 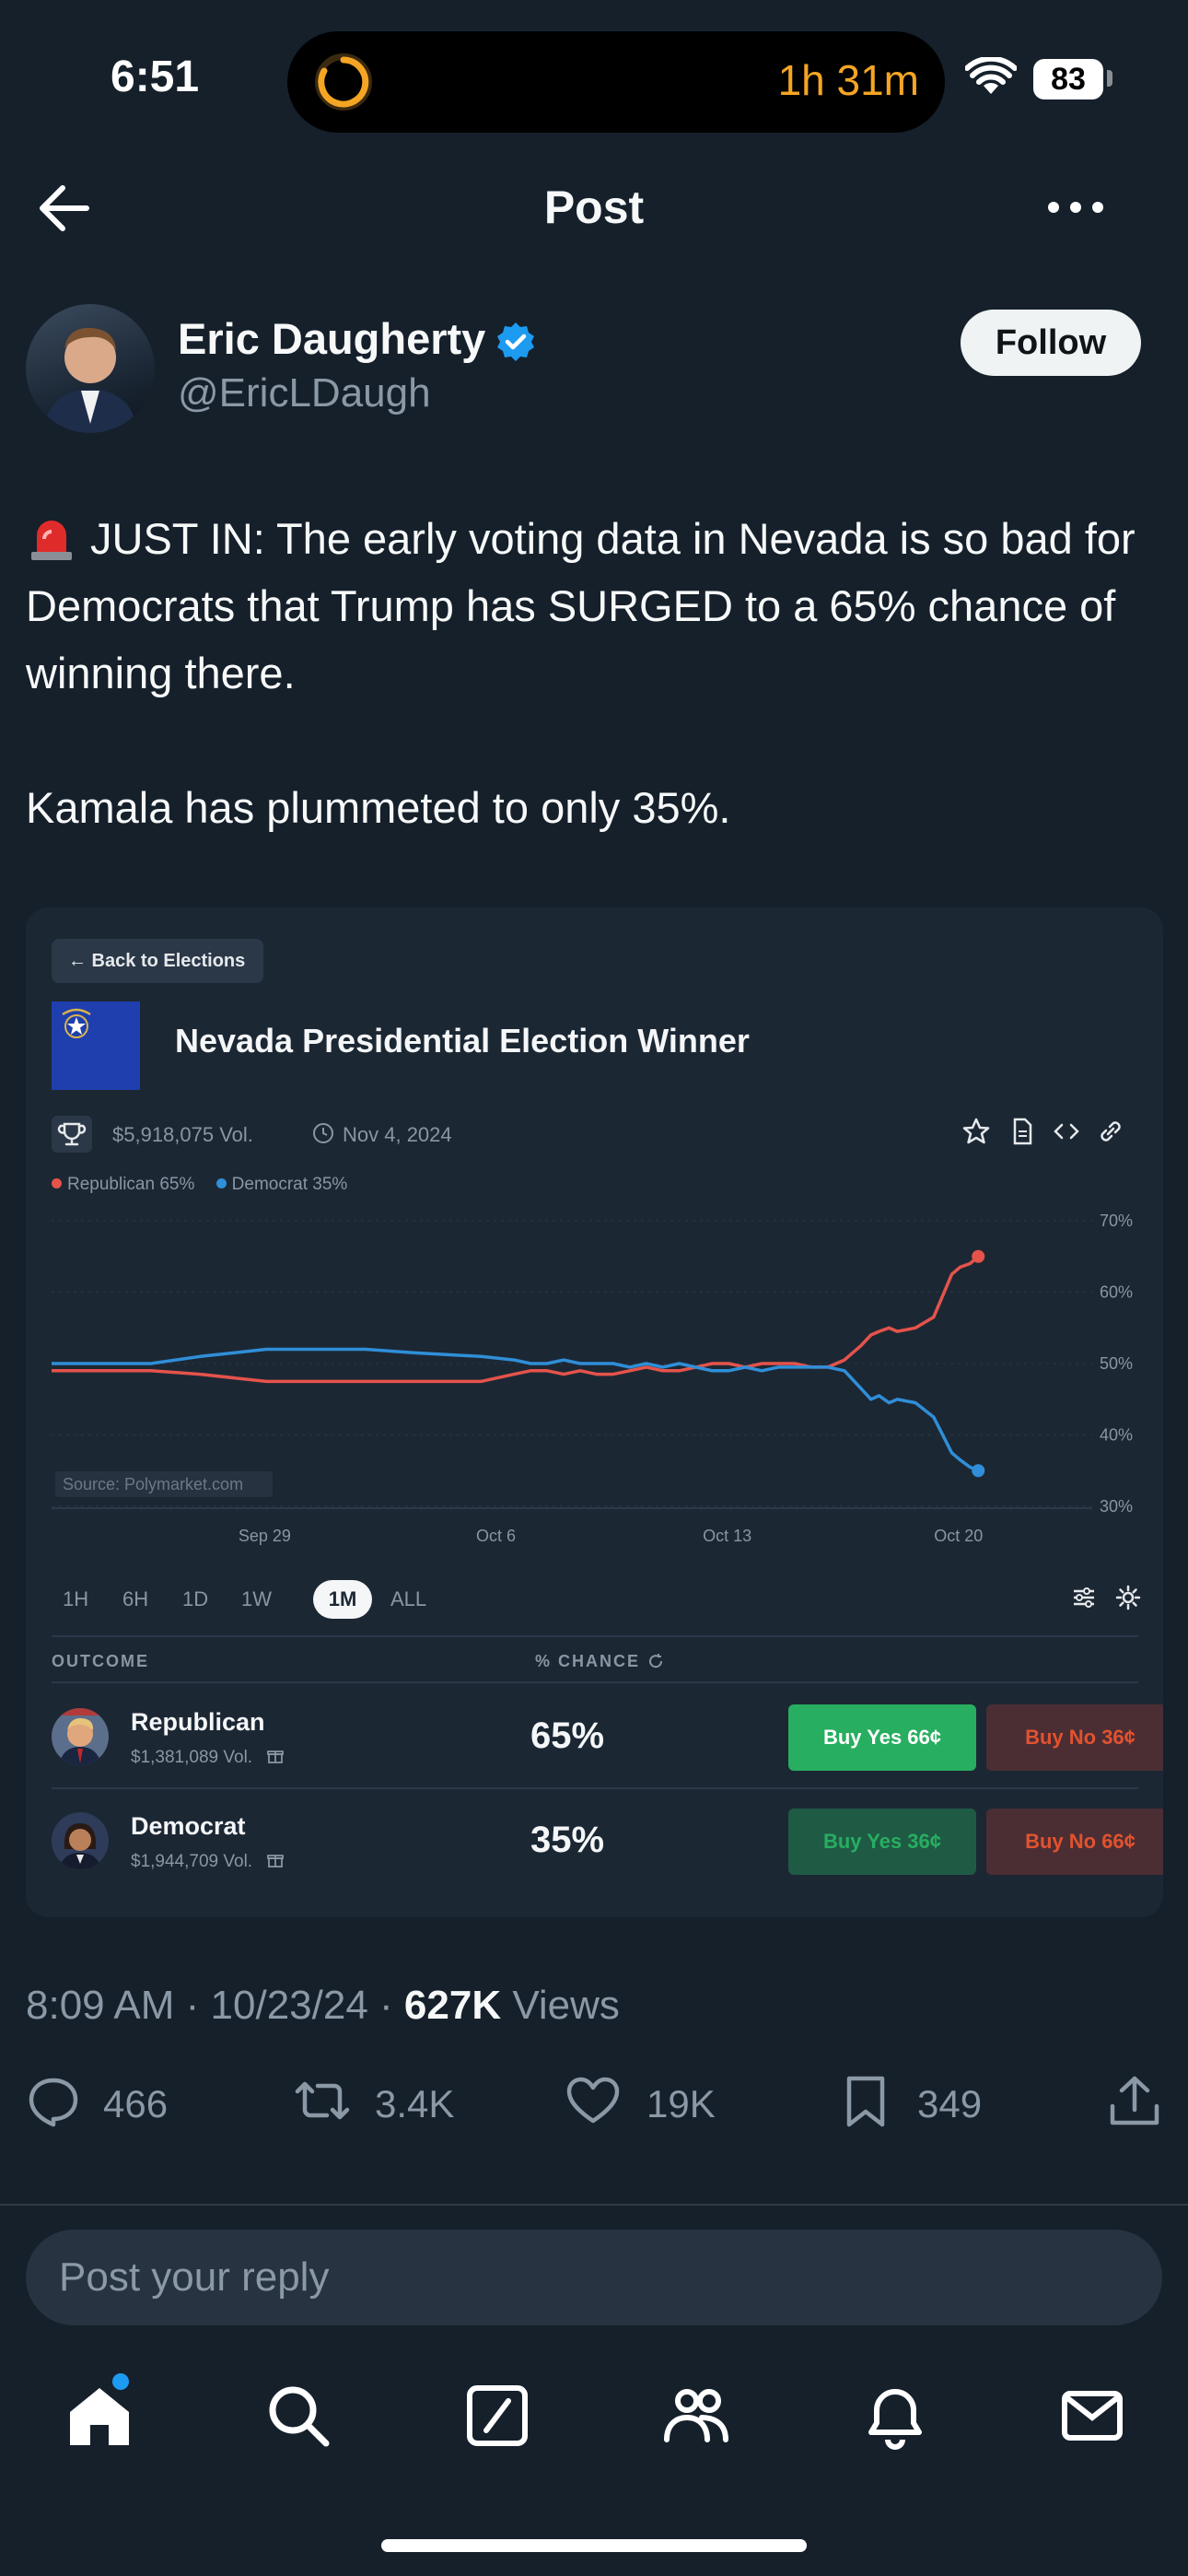 I want to click on buy-no-button: Buy No 66¢, so click(x=1074, y=1842).